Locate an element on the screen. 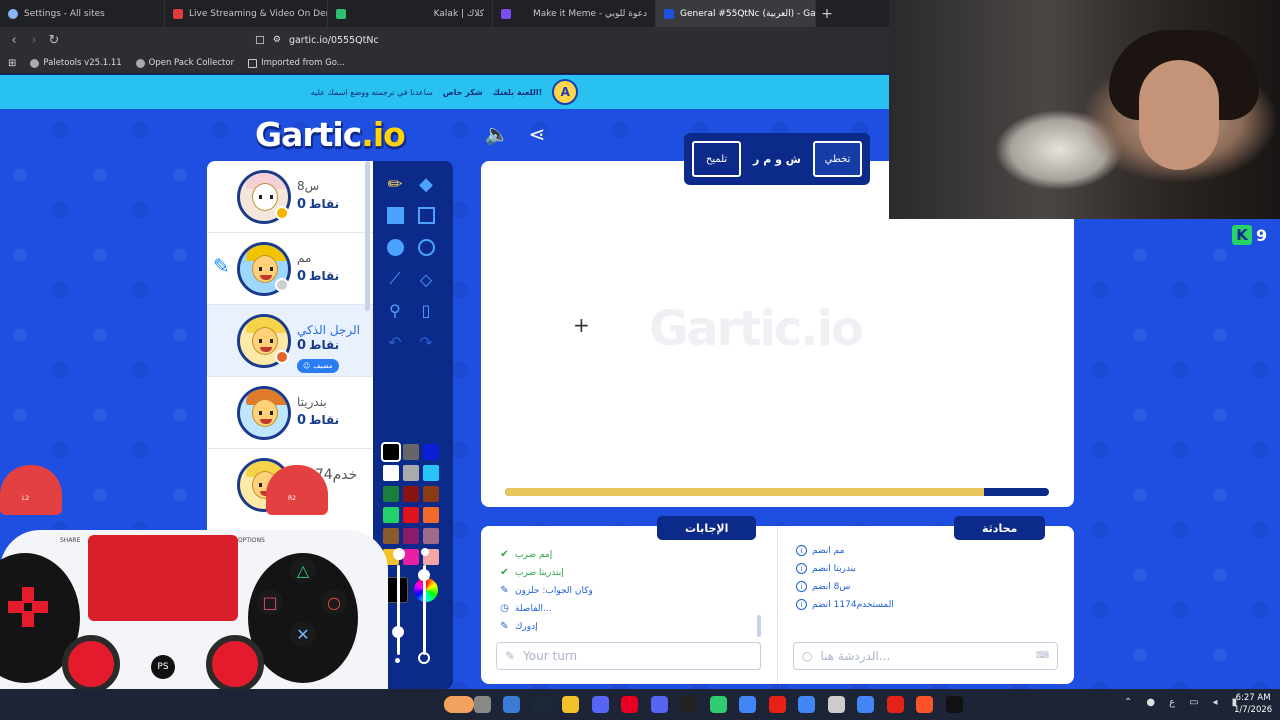 This screenshot has height=720, width=1280. right-stick is located at coordinates (235, 664).